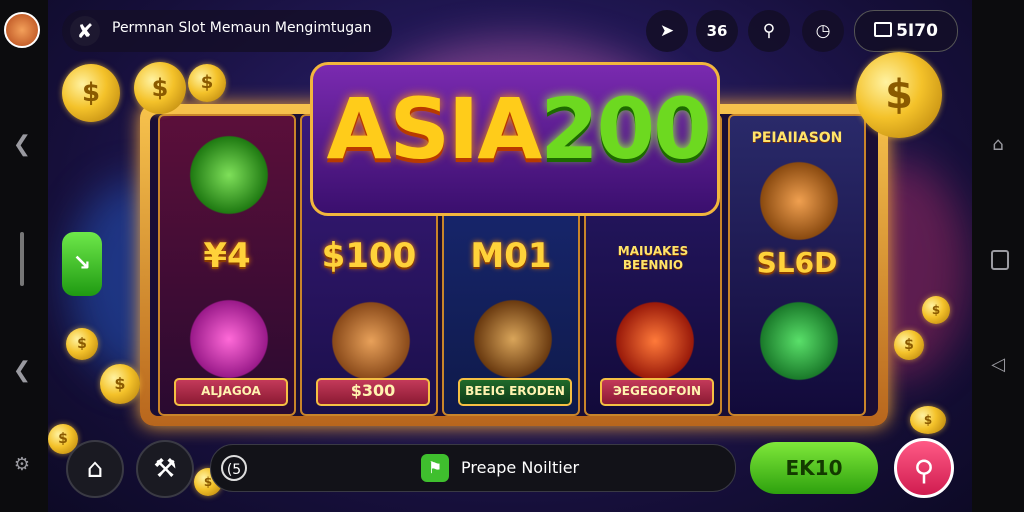 Image resolution: width=1024 pixels, height=512 pixels. What do you see at coordinates (520, 467) in the screenshot?
I see `info-text: Preape Noiltier` at bounding box center [520, 467].